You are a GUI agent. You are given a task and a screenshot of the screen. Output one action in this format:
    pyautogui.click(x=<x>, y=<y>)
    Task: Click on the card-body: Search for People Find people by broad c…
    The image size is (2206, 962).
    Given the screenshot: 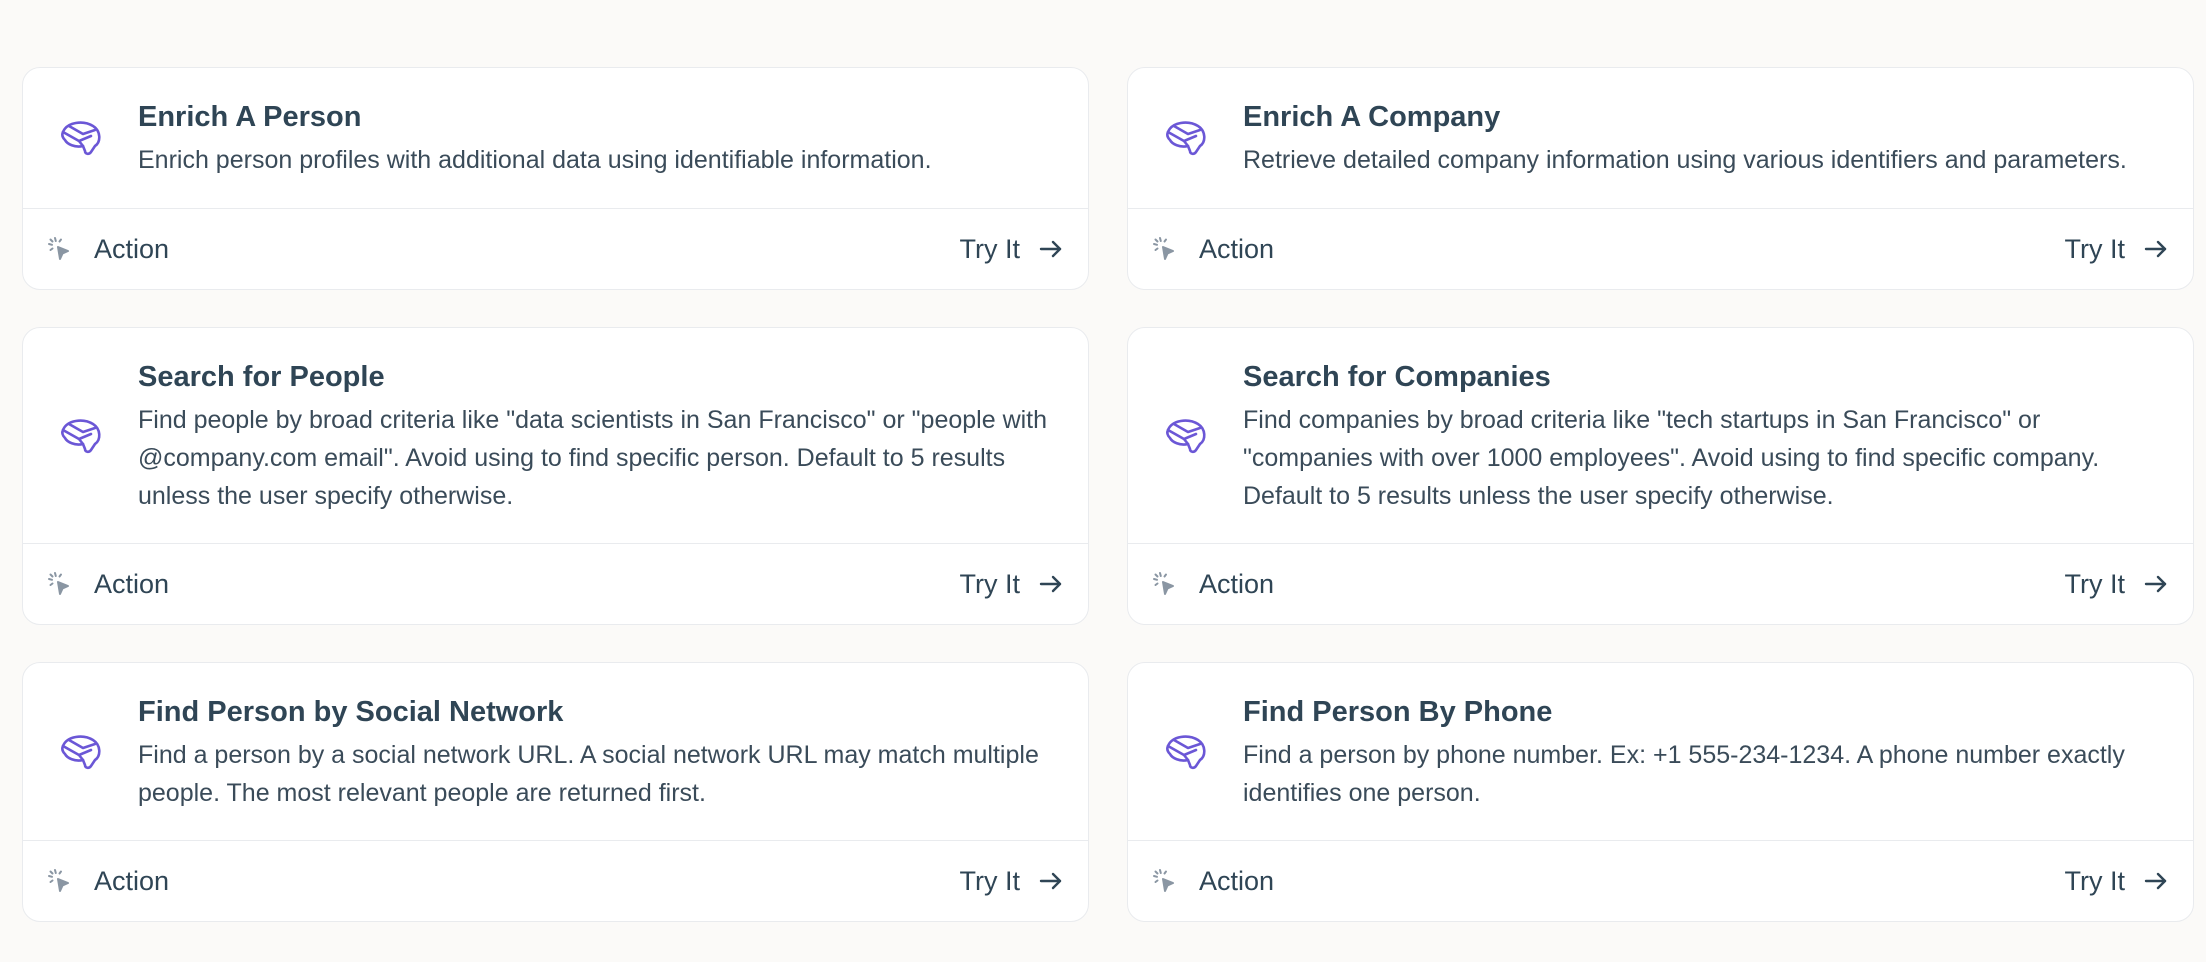 What is the action you would take?
    pyautogui.click(x=555, y=435)
    